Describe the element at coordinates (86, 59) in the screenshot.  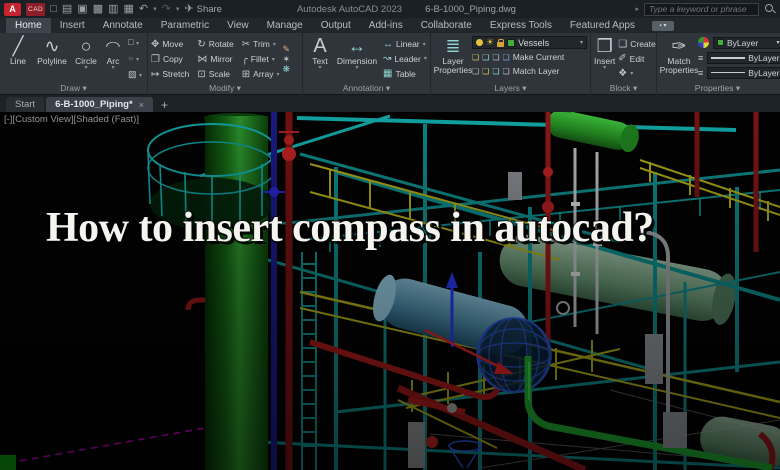
I see `circle-button: ○ Circle ▾` at that location.